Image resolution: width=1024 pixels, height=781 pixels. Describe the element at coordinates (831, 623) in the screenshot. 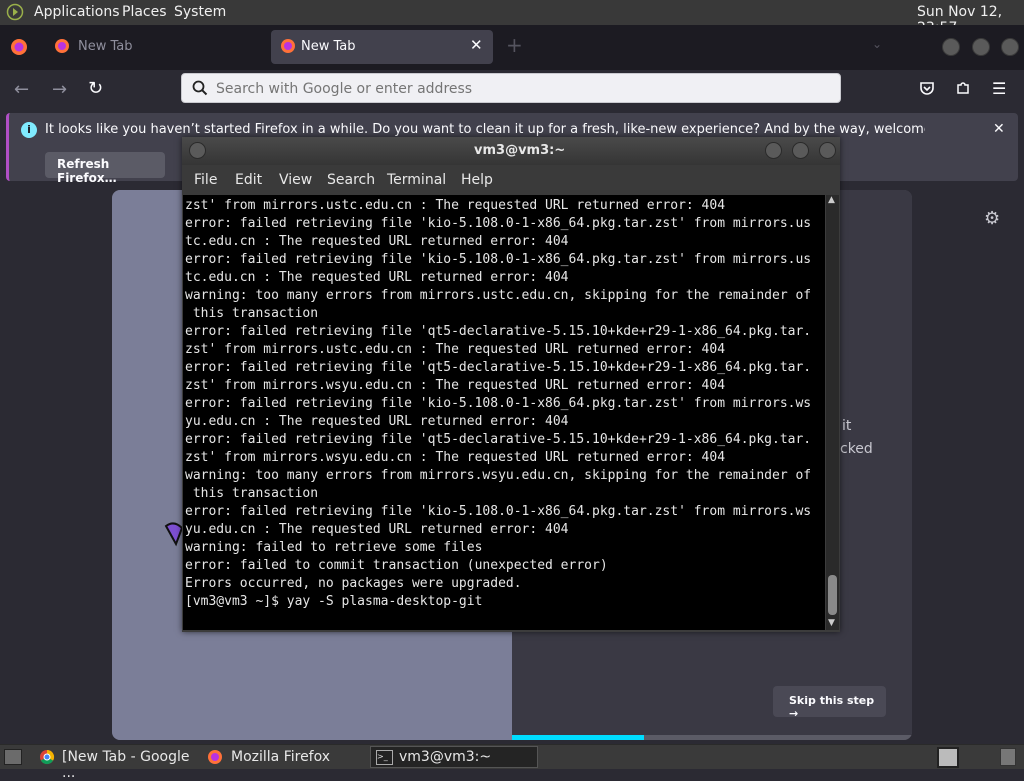

I see `scroll-down-arrow-icon: ▼` at that location.